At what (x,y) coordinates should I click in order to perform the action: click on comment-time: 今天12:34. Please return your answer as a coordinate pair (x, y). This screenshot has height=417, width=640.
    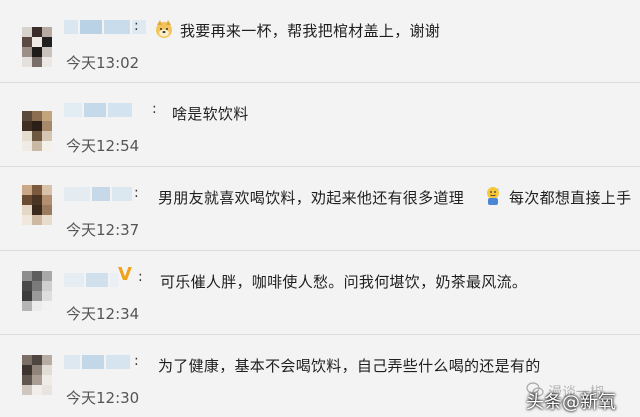
    Looking at the image, I should click on (103, 314).